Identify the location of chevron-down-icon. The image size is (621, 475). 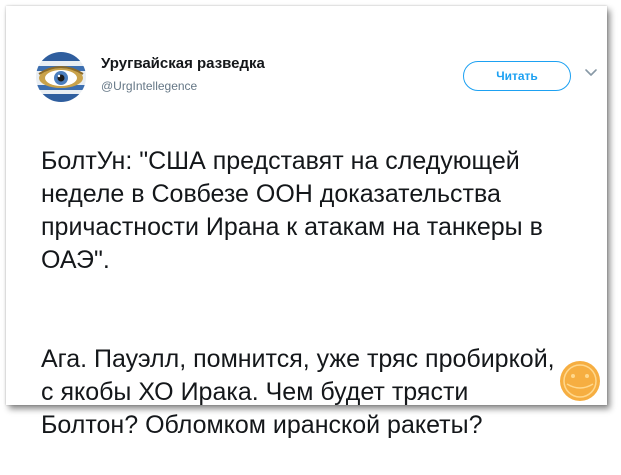
(591, 73).